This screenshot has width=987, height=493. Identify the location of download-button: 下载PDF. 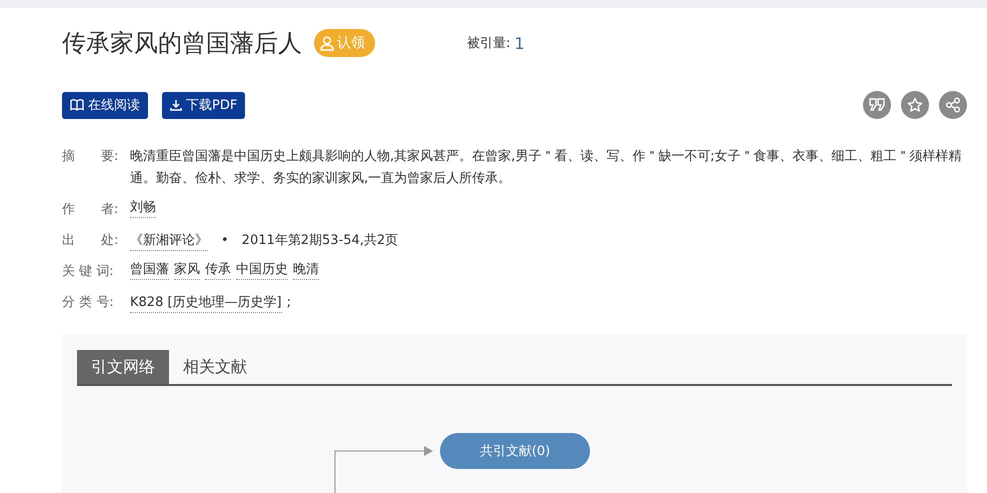
(204, 105).